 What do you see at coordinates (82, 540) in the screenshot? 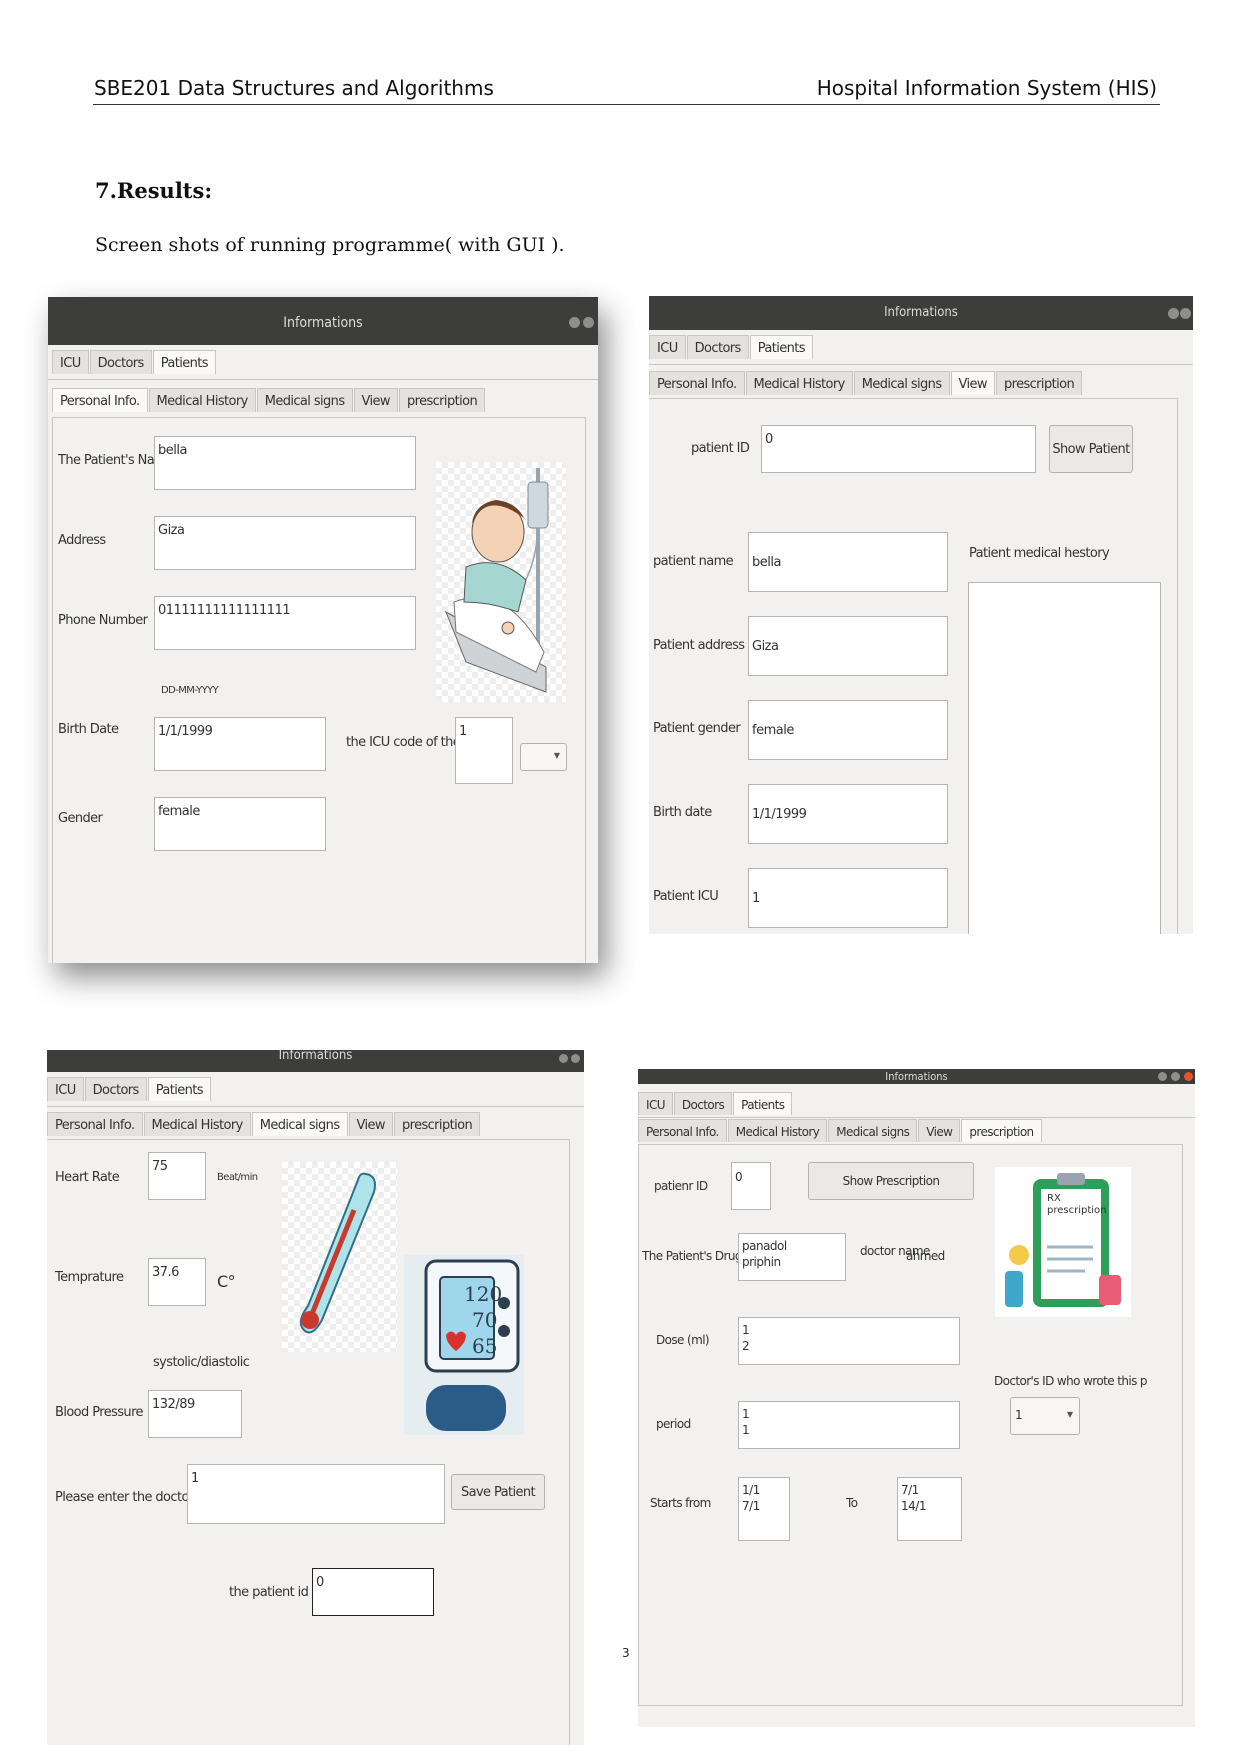
I see `address-label: Address` at bounding box center [82, 540].